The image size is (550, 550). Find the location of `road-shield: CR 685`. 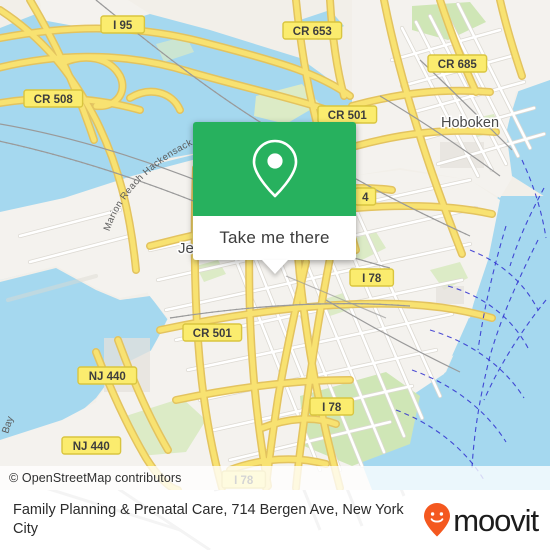

road-shield: CR 685 is located at coordinates (457, 63).